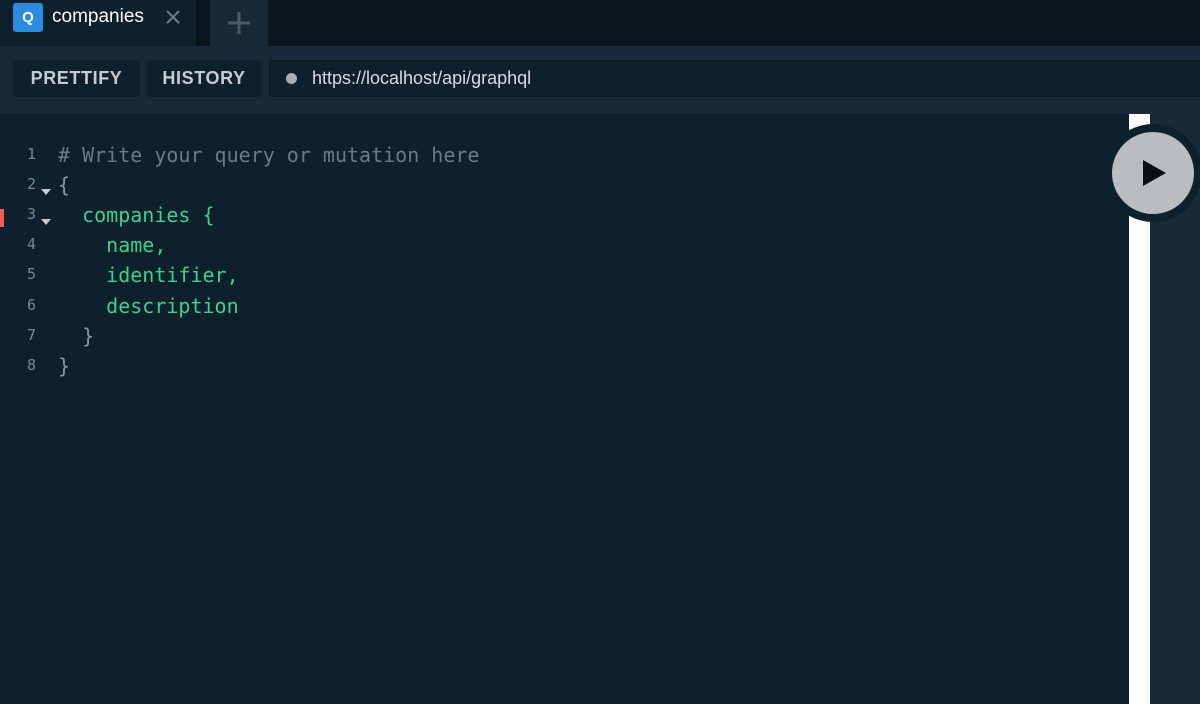 Image resolution: width=1200 pixels, height=704 pixels. What do you see at coordinates (31, 335) in the screenshot?
I see `line-number: 7` at bounding box center [31, 335].